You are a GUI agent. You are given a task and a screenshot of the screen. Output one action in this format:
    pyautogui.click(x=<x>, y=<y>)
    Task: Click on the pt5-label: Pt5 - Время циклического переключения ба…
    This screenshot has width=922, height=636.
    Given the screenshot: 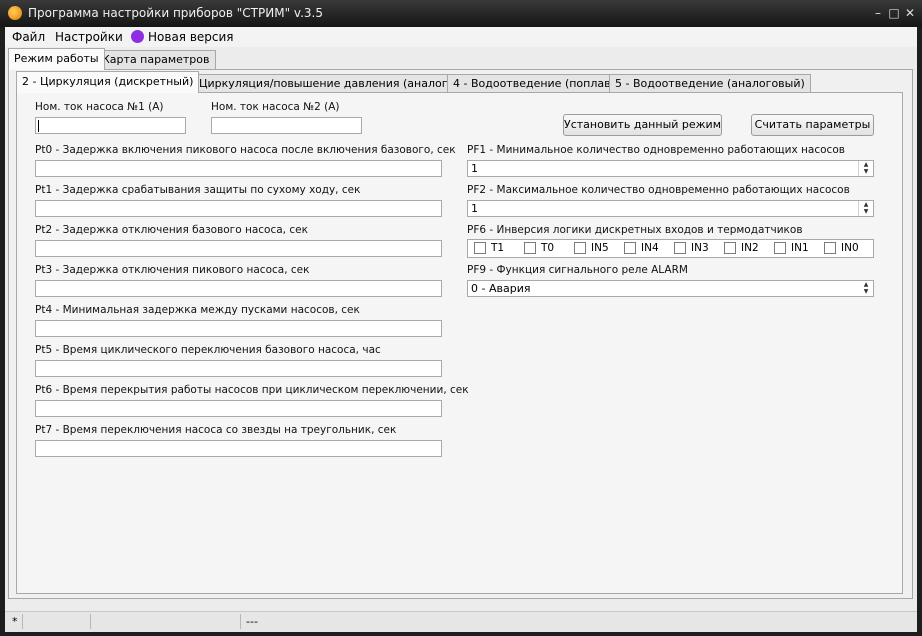 What is the action you would take?
    pyautogui.click(x=208, y=350)
    